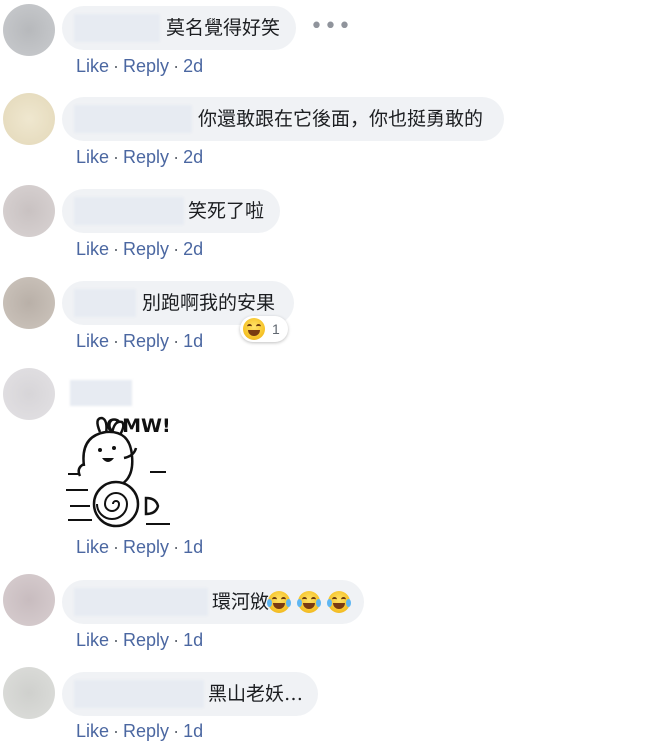  I want to click on comment-bubble: 莫名覺得好笑, so click(179, 28).